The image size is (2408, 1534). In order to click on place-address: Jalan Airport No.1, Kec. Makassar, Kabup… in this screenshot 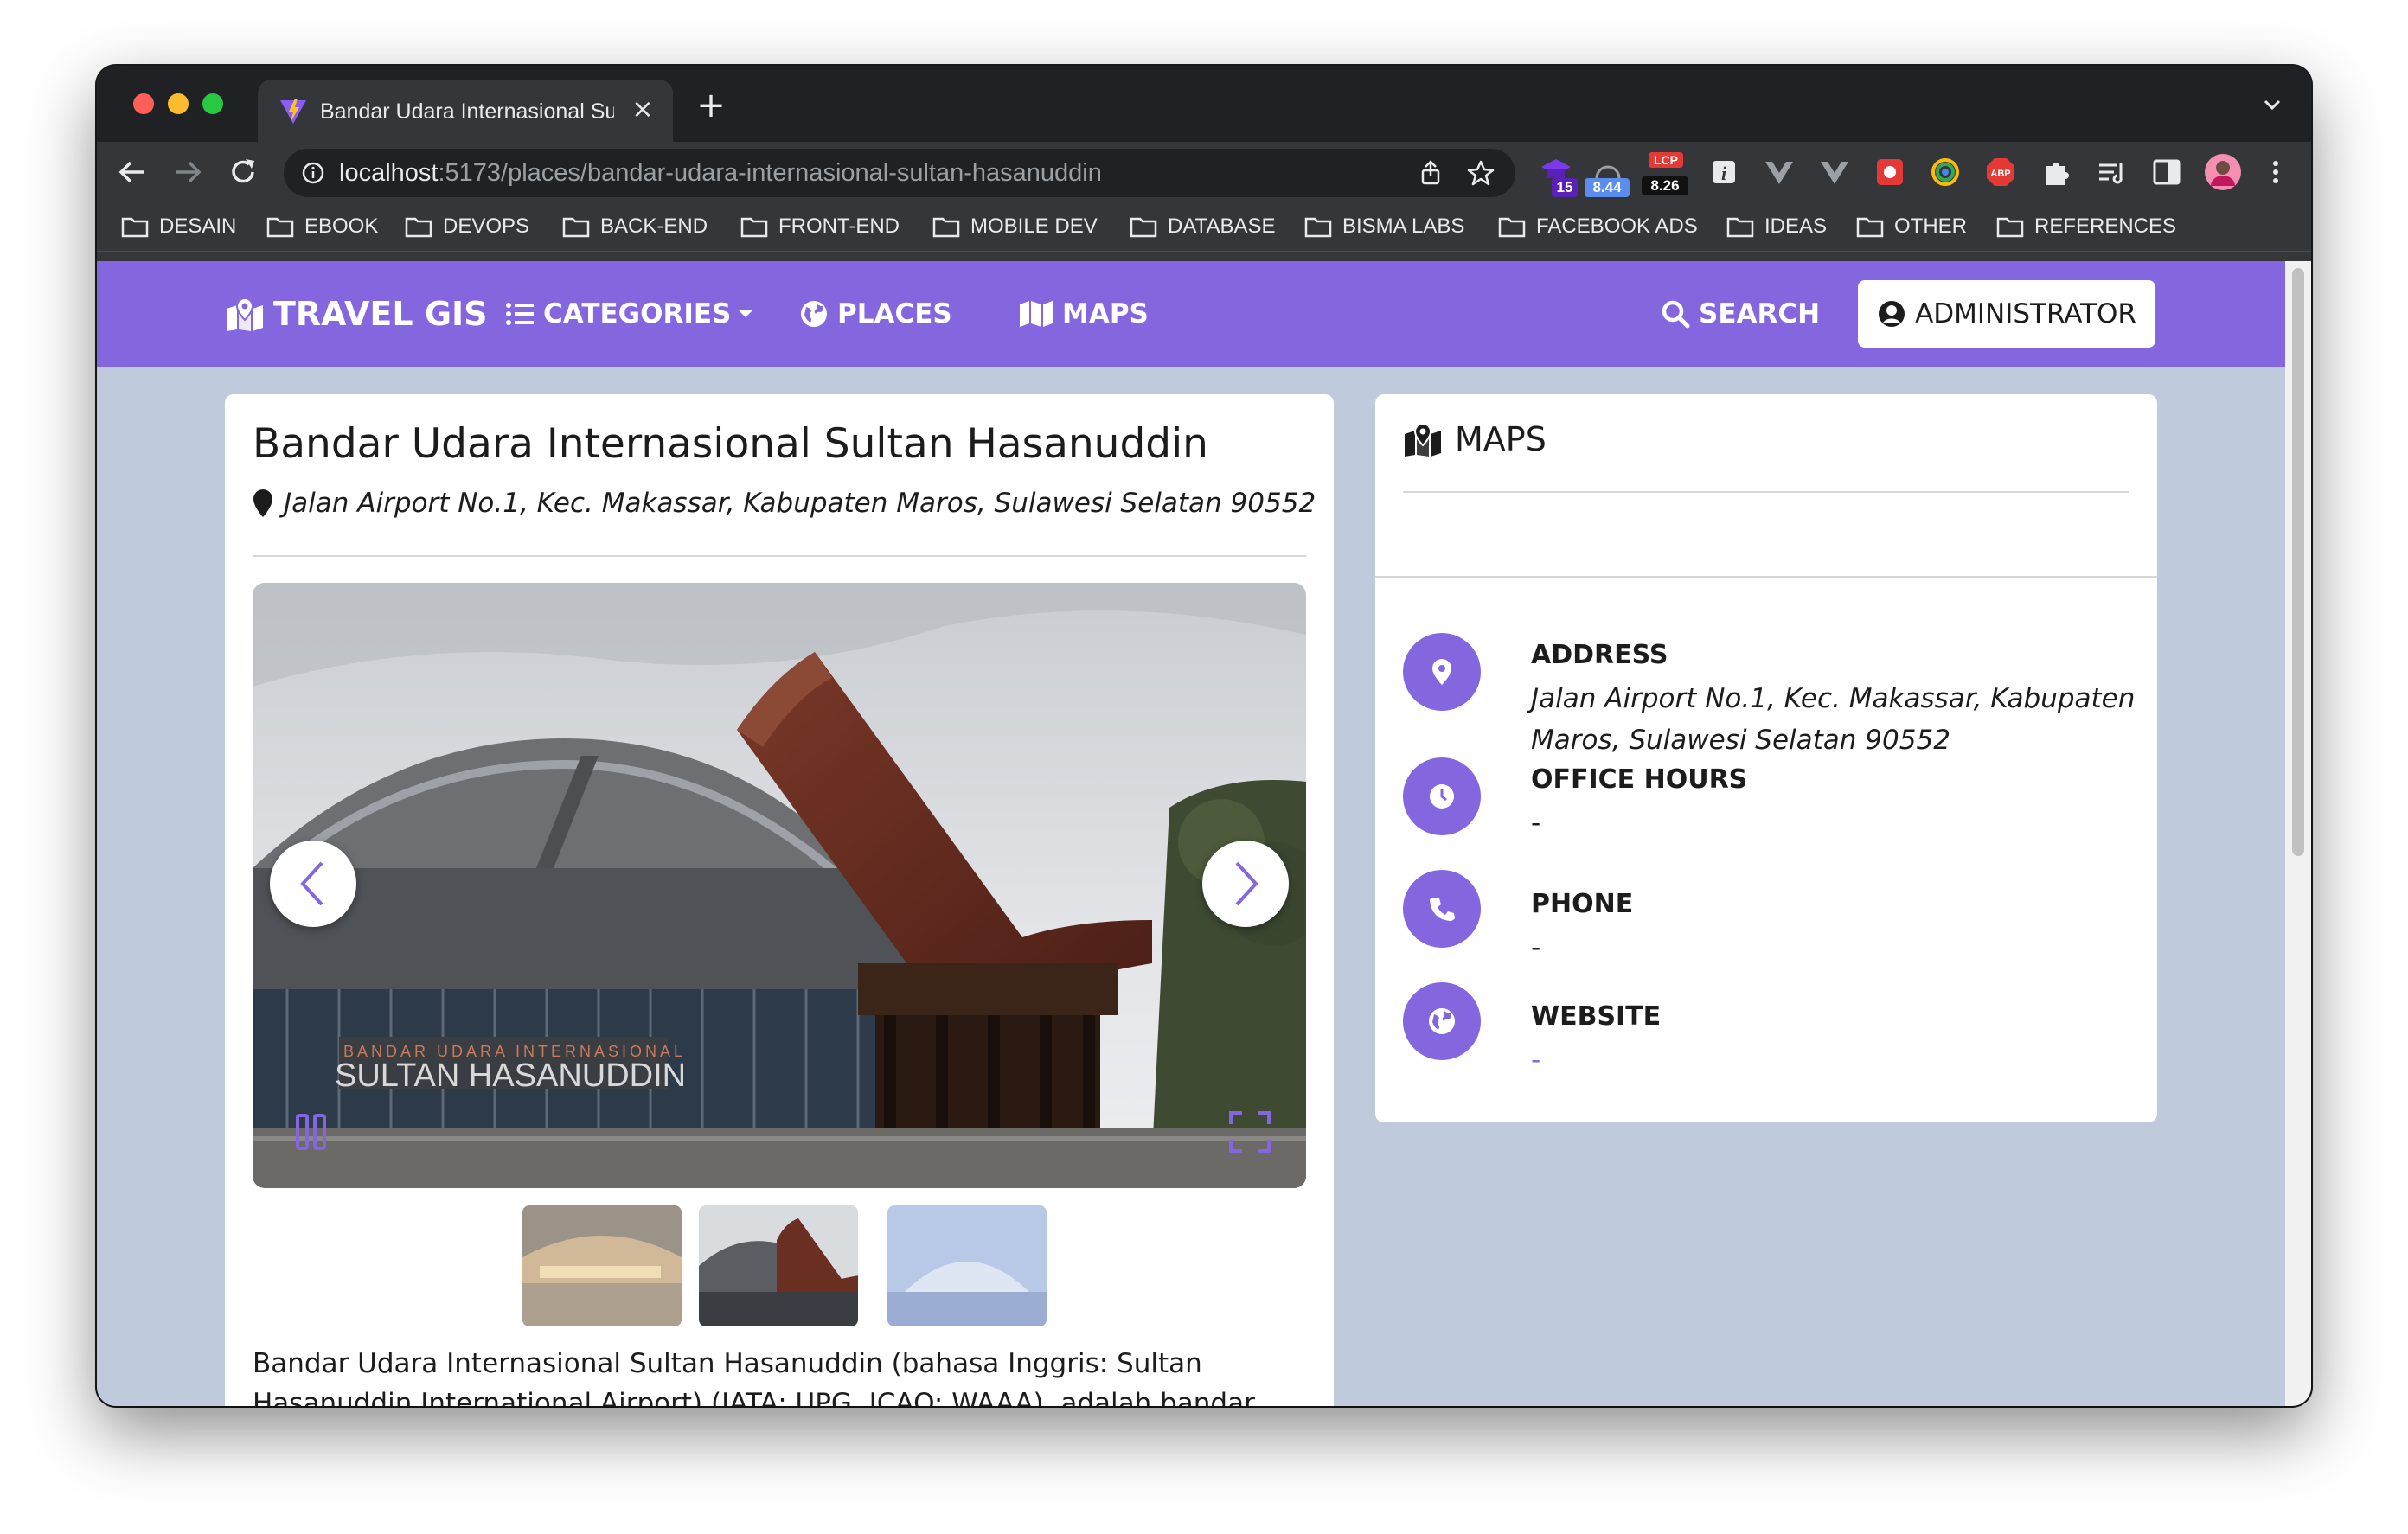, I will do `click(784, 504)`.